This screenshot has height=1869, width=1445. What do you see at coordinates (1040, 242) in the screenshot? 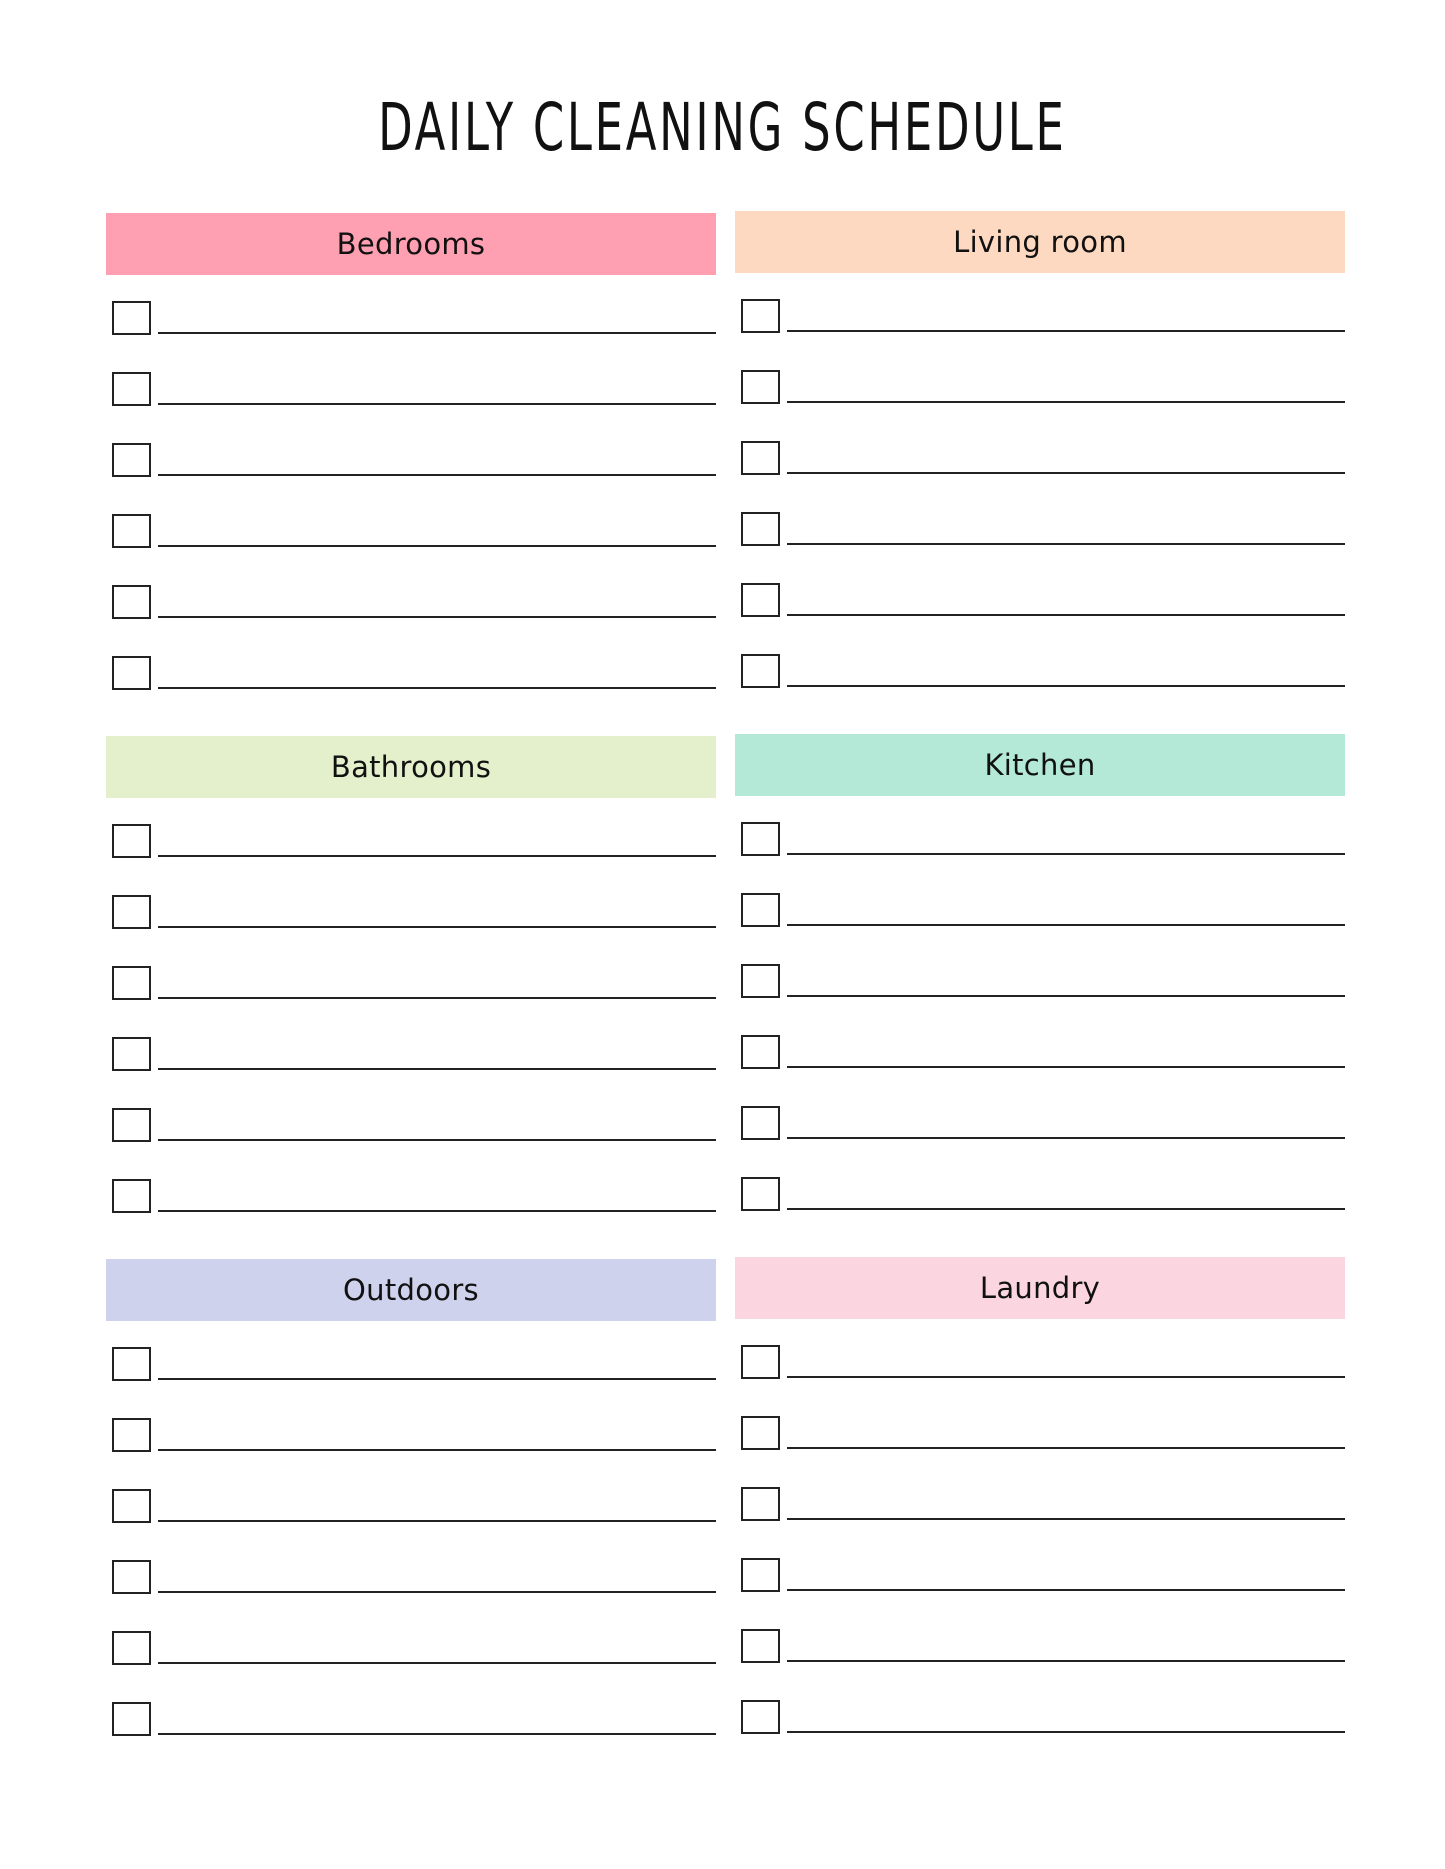
I see `section-header: Living room` at bounding box center [1040, 242].